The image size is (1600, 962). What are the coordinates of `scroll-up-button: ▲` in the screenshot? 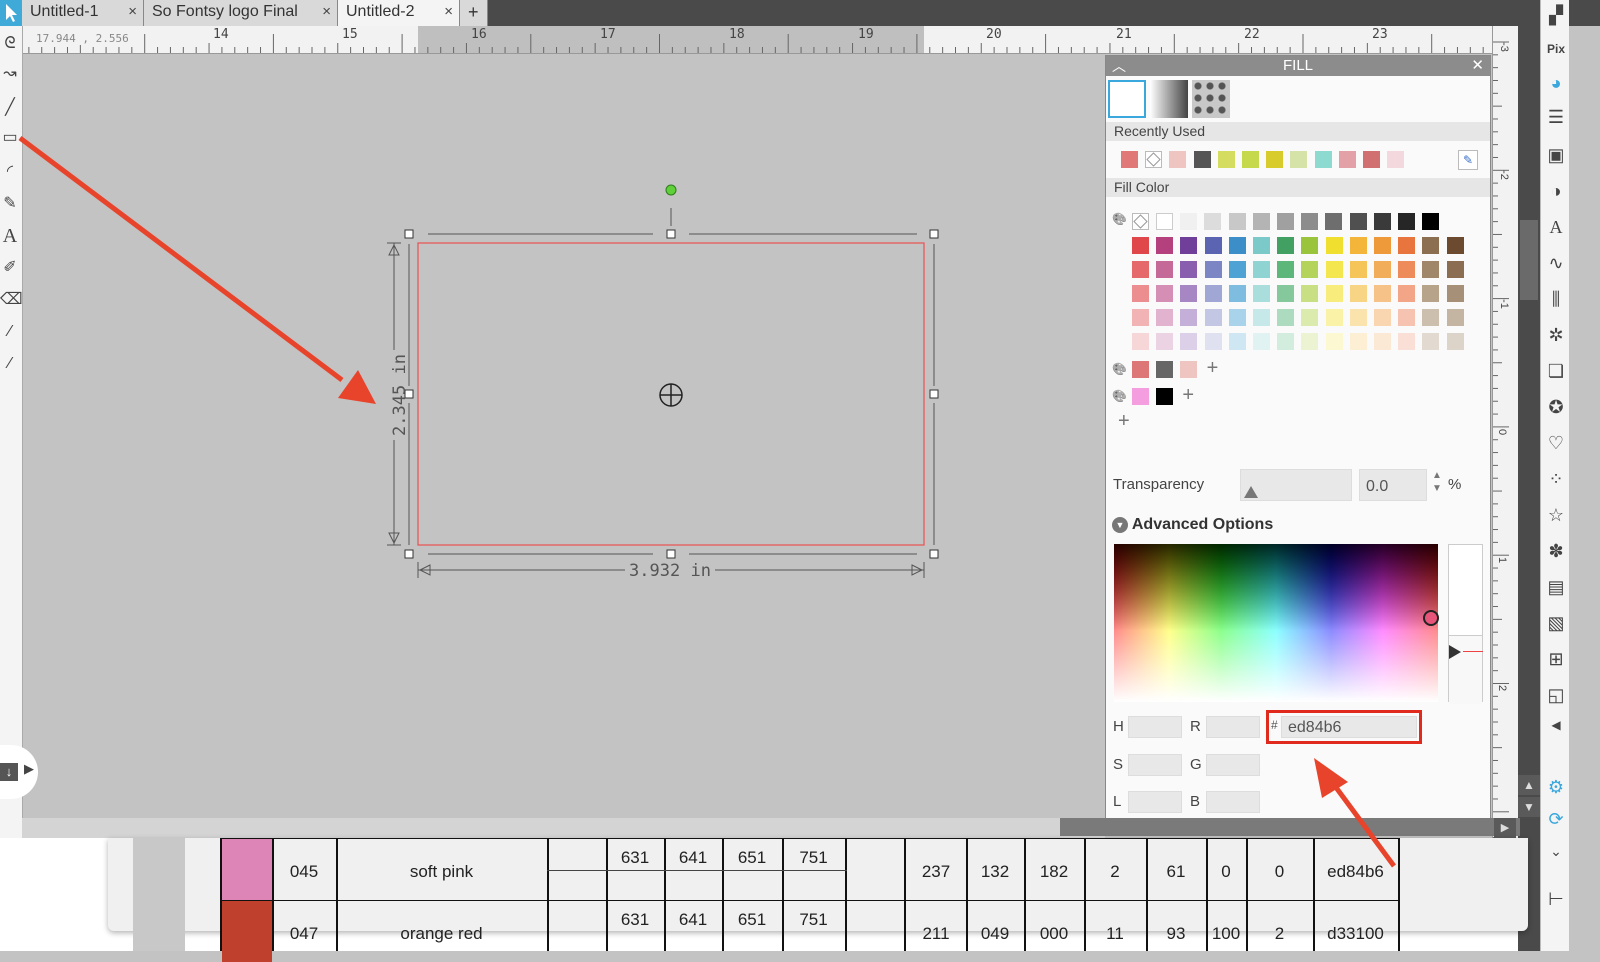 It's located at (1529, 785).